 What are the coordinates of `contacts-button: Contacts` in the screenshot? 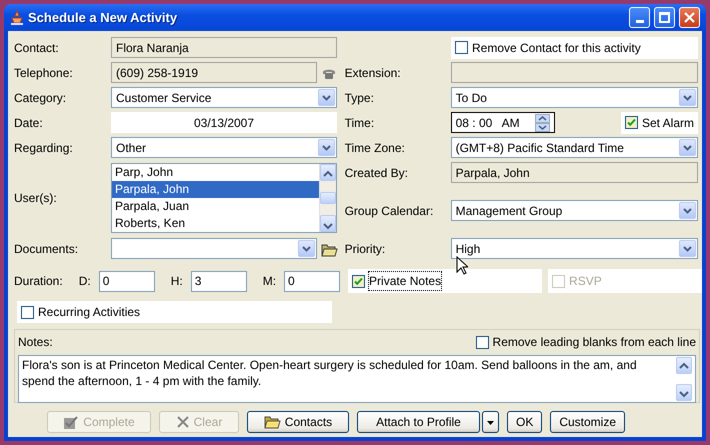 It's located at (297, 422).